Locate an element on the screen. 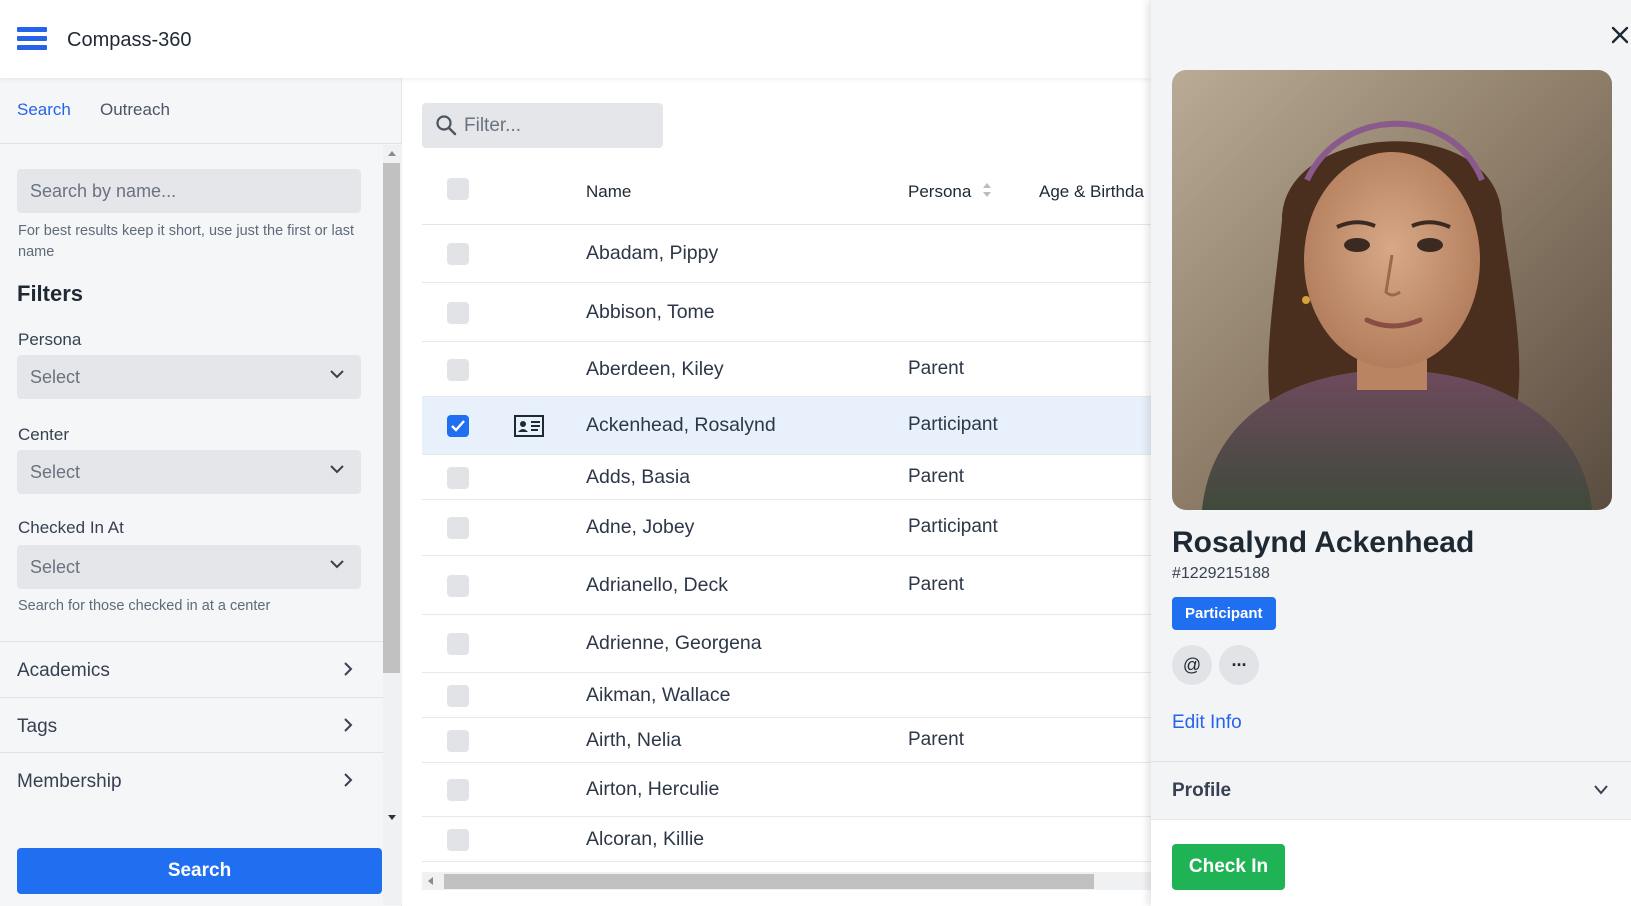 The height and width of the screenshot is (906, 1631). more-options-button: ··· is located at coordinates (1239, 665).